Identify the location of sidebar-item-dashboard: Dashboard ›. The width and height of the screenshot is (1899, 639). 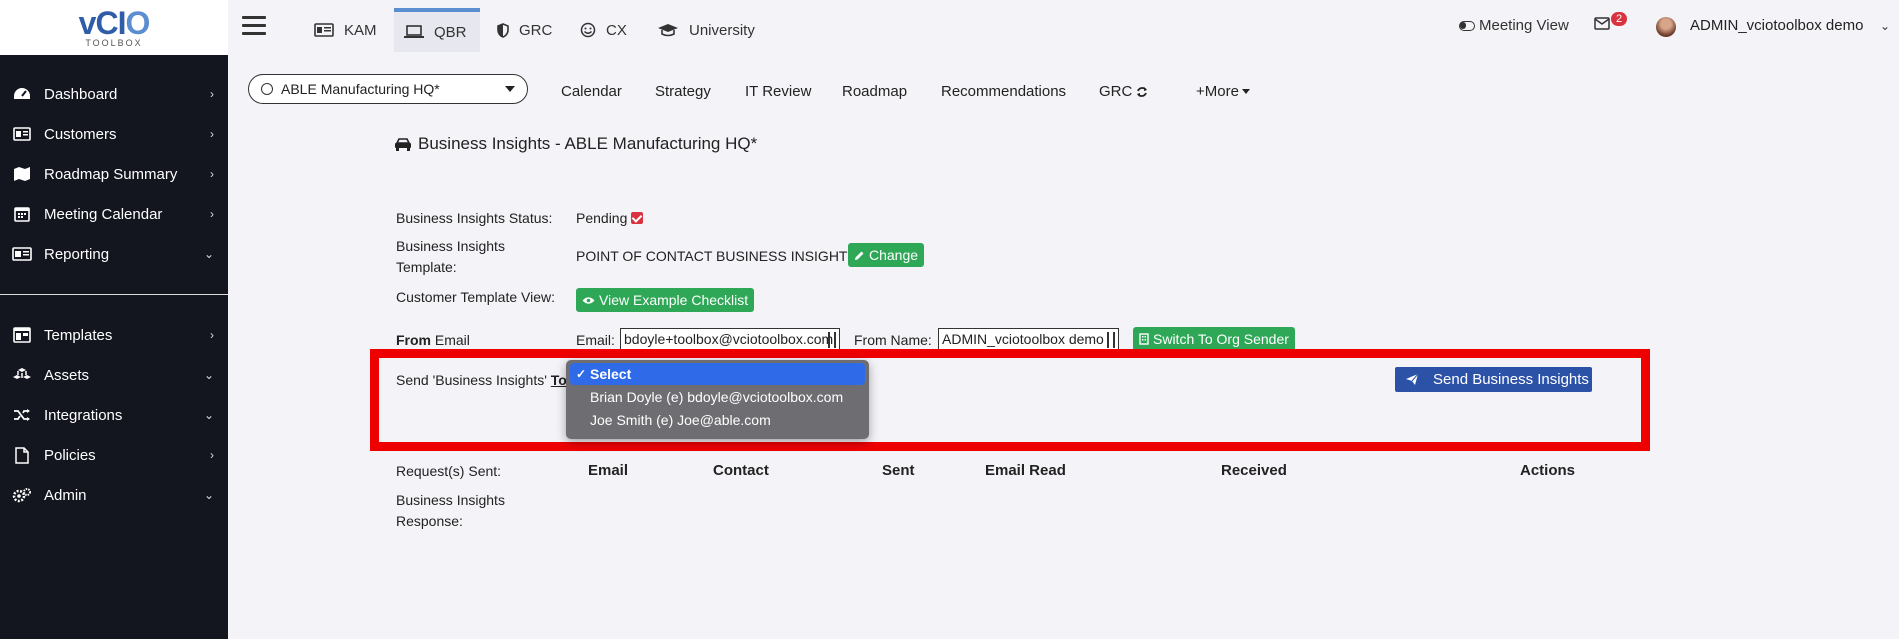
(114, 94).